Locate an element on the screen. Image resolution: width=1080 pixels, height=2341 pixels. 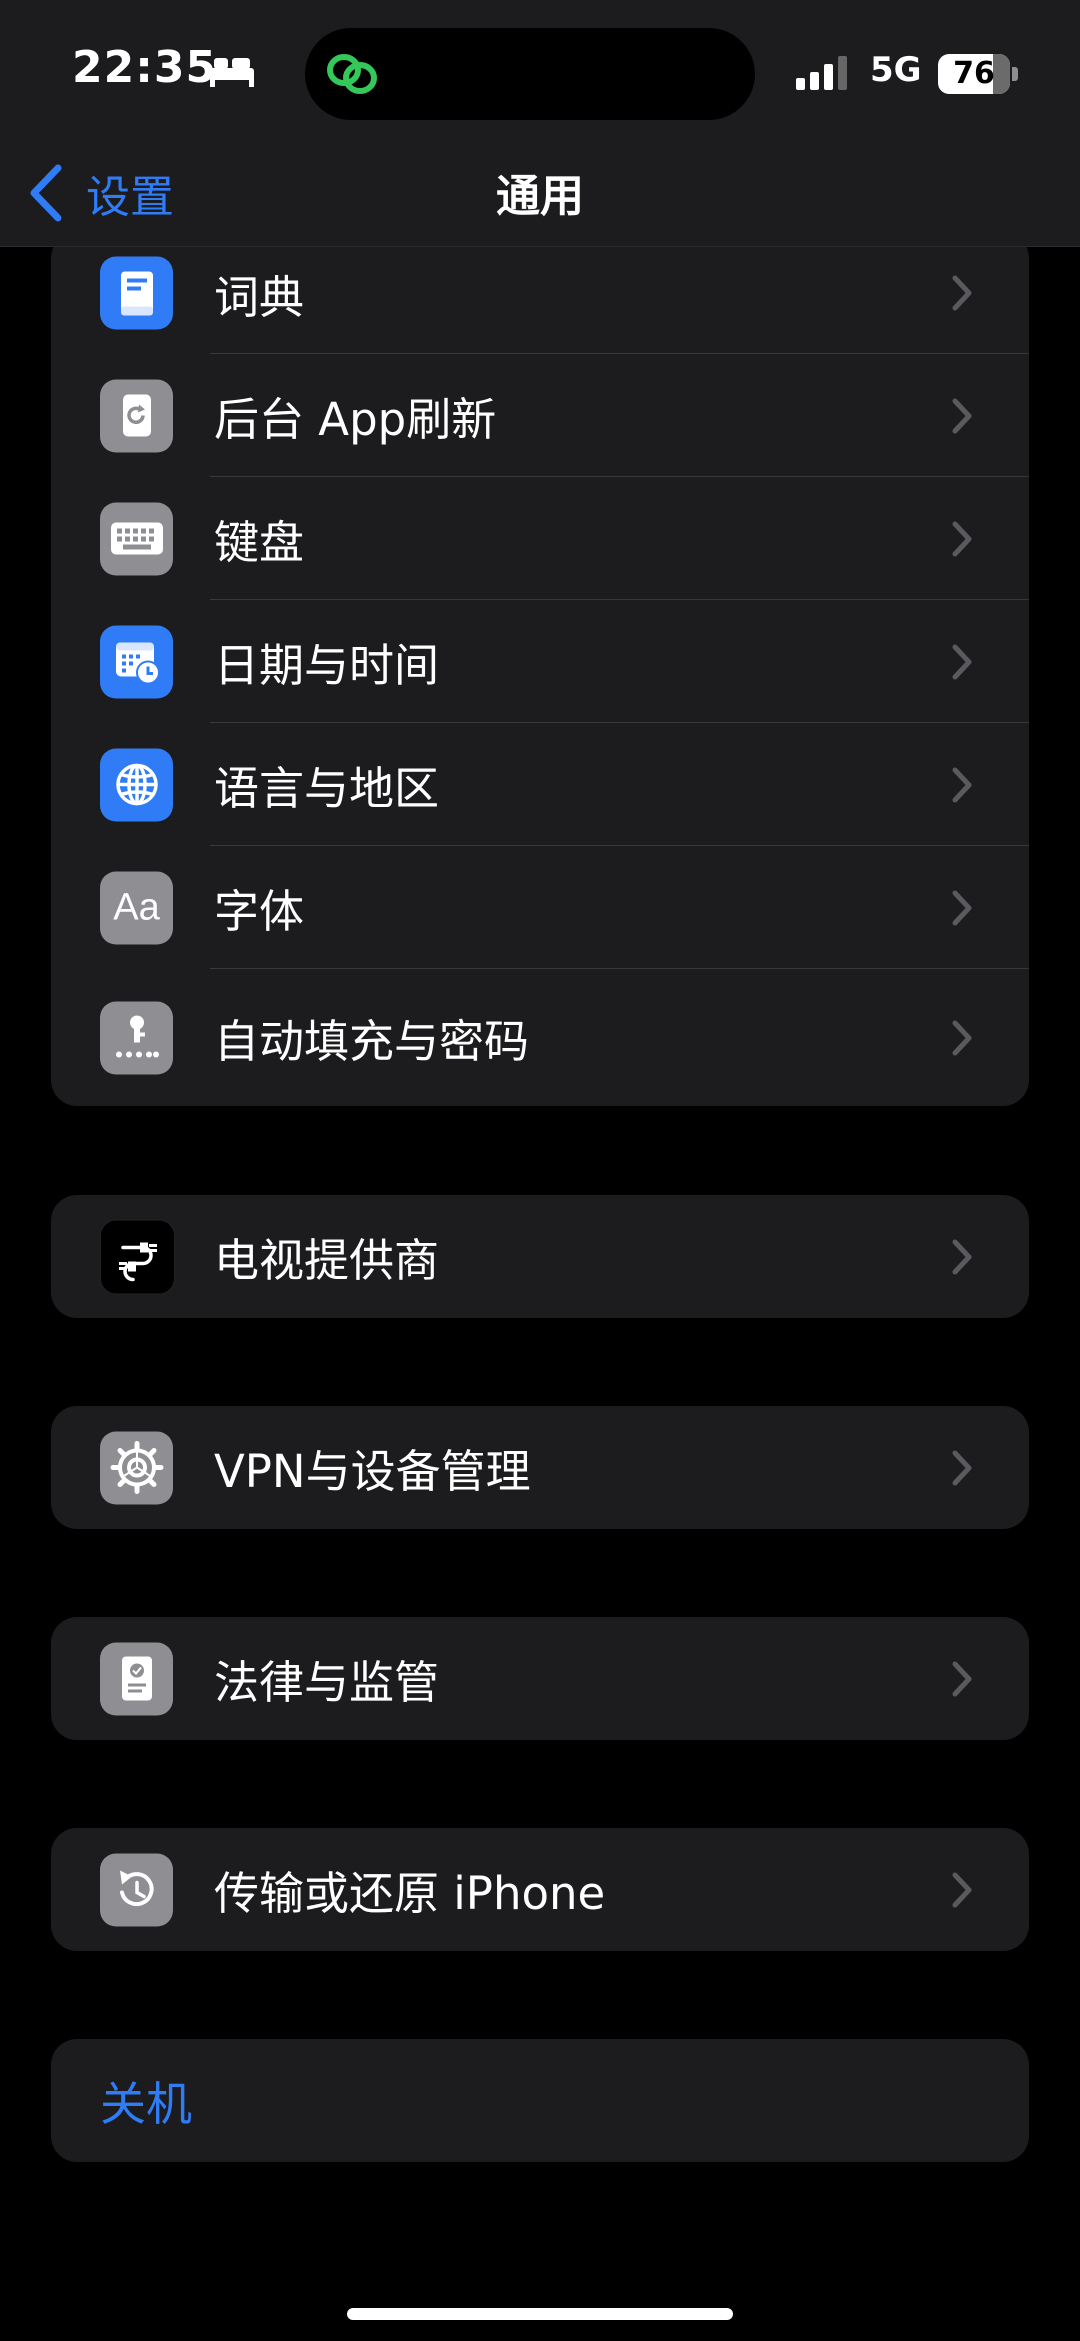
row-label: 键盘 is located at coordinates (259, 542).